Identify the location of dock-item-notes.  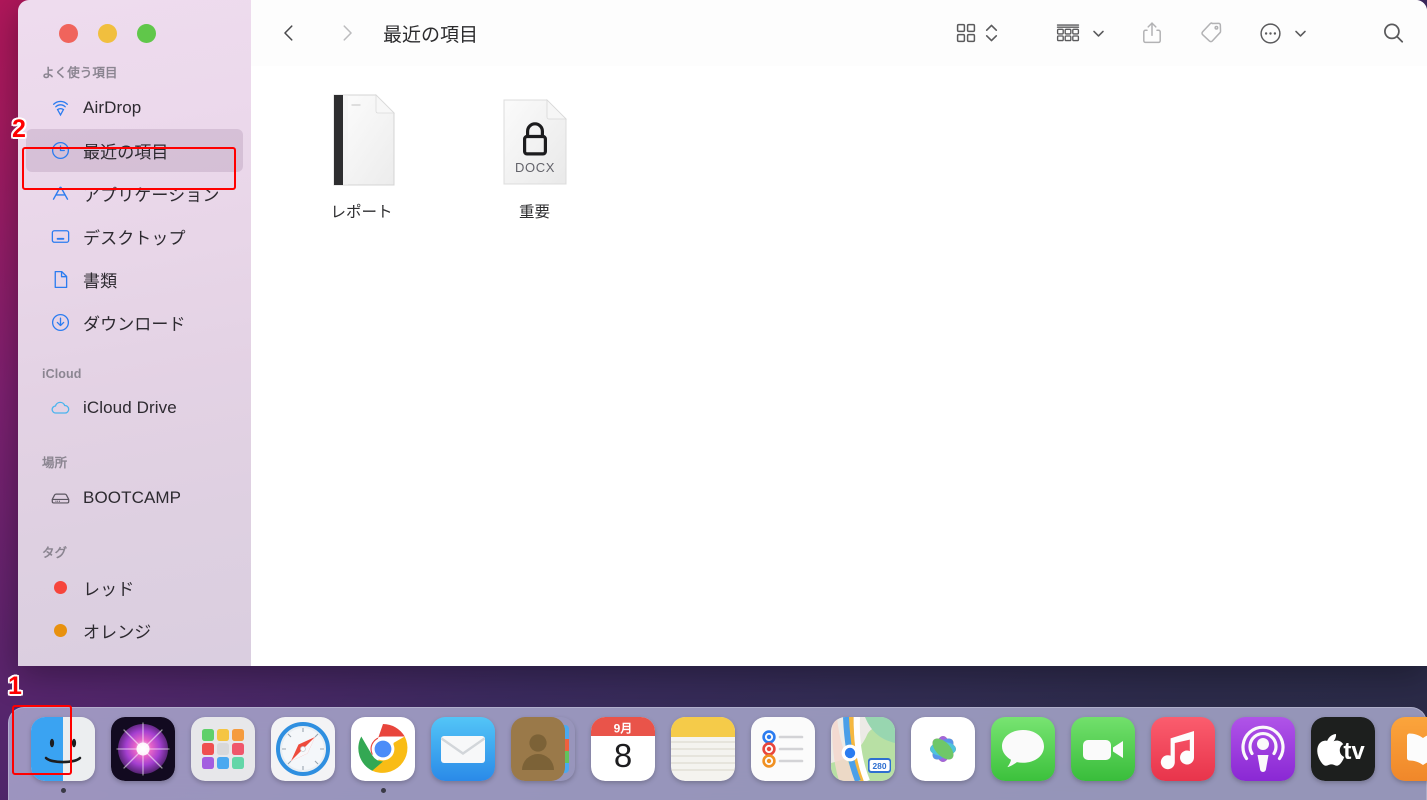
(703, 755).